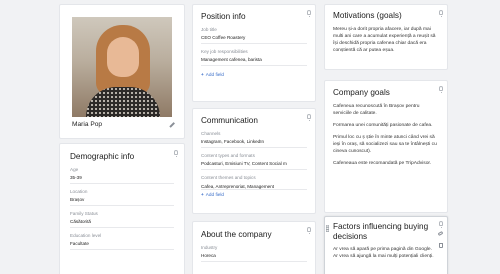 The image size is (500, 274). What do you see at coordinates (122, 246) in the screenshot?
I see `education-level-value: Facultate` at bounding box center [122, 246].